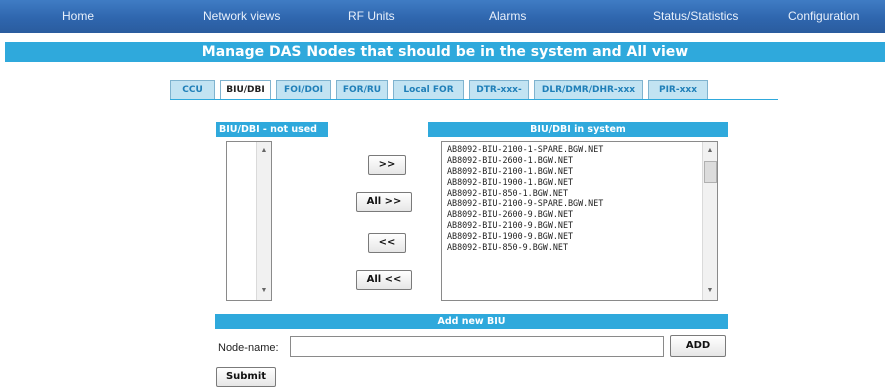 The image size is (885, 392). Describe the element at coordinates (384, 280) in the screenshot. I see `move-all-left-button: All <<` at that location.